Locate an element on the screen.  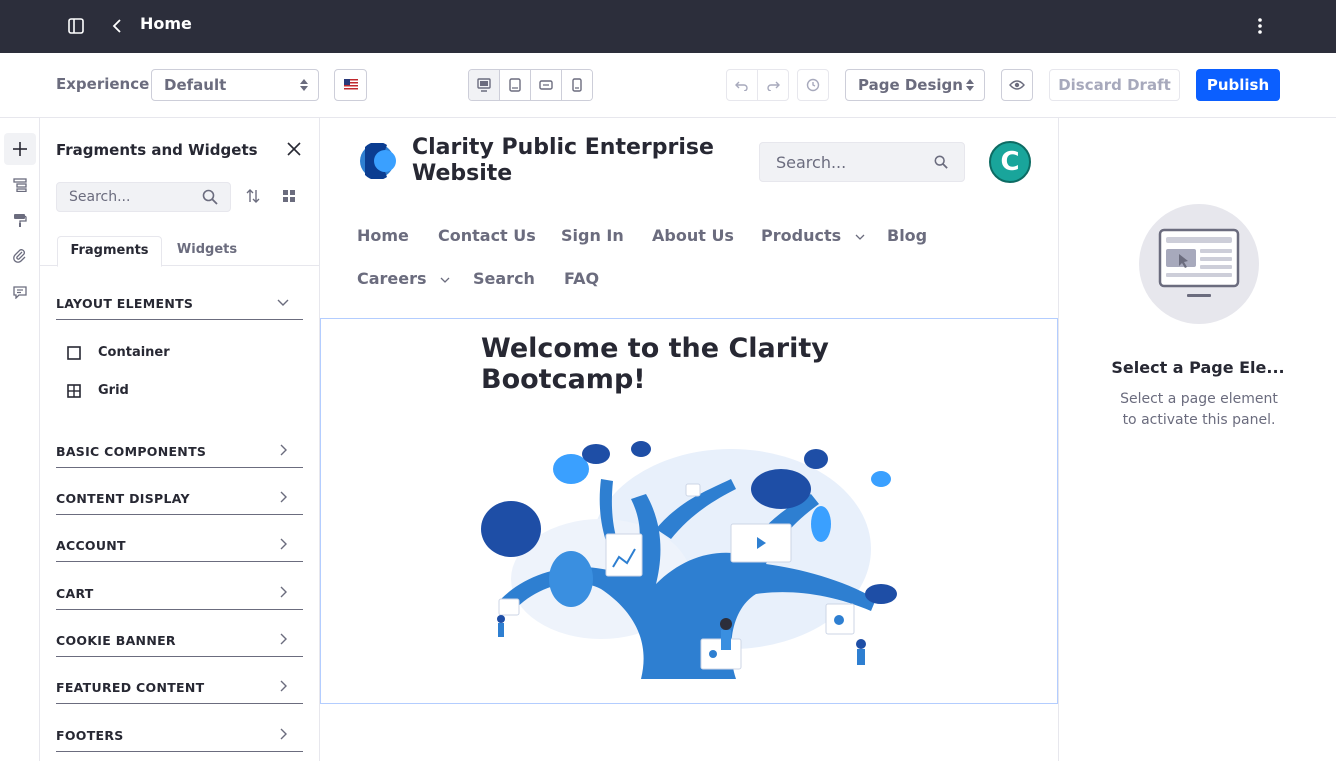
category-layout-elements: LAYOUT ELEMENTS is located at coordinates (179, 308).